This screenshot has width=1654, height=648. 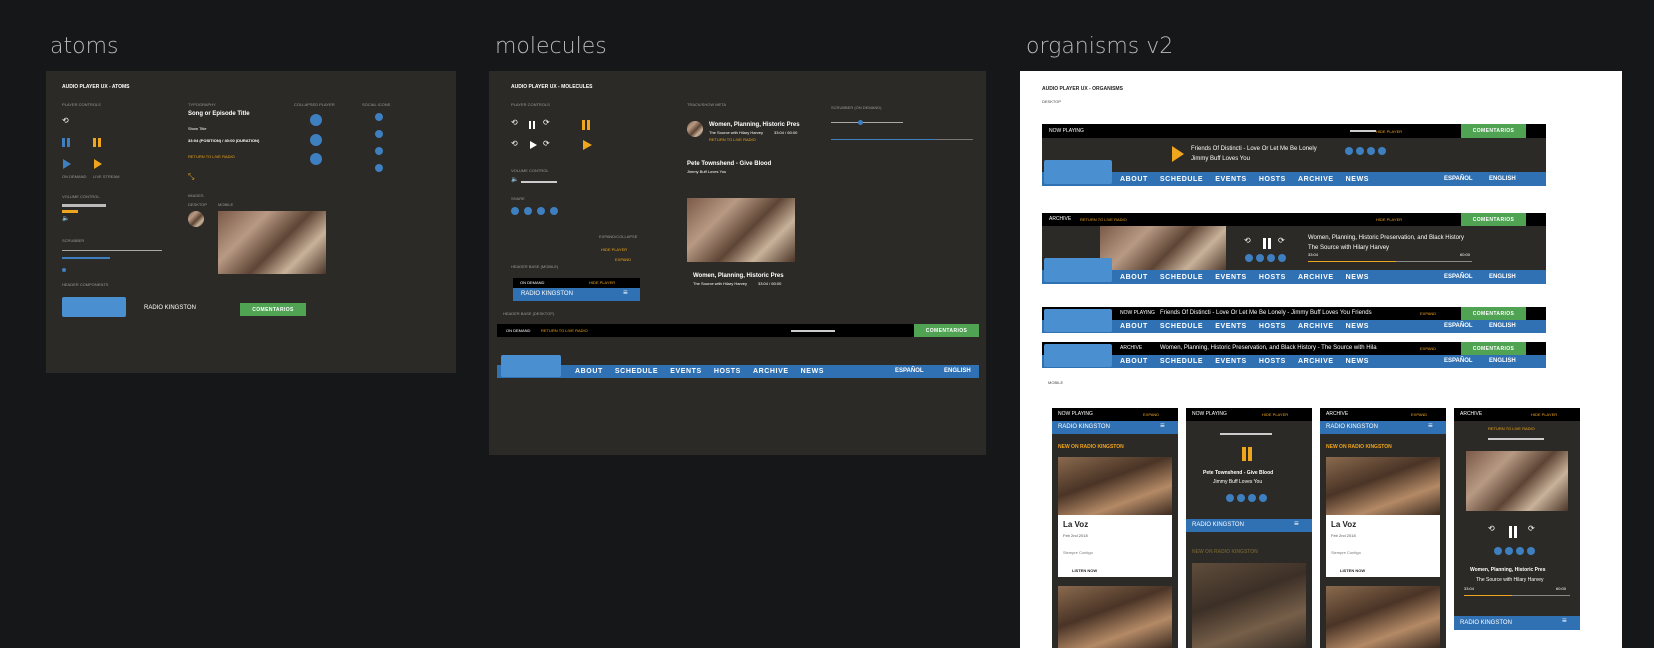 I want to click on collapsed-play-icon, so click(x=316, y=159).